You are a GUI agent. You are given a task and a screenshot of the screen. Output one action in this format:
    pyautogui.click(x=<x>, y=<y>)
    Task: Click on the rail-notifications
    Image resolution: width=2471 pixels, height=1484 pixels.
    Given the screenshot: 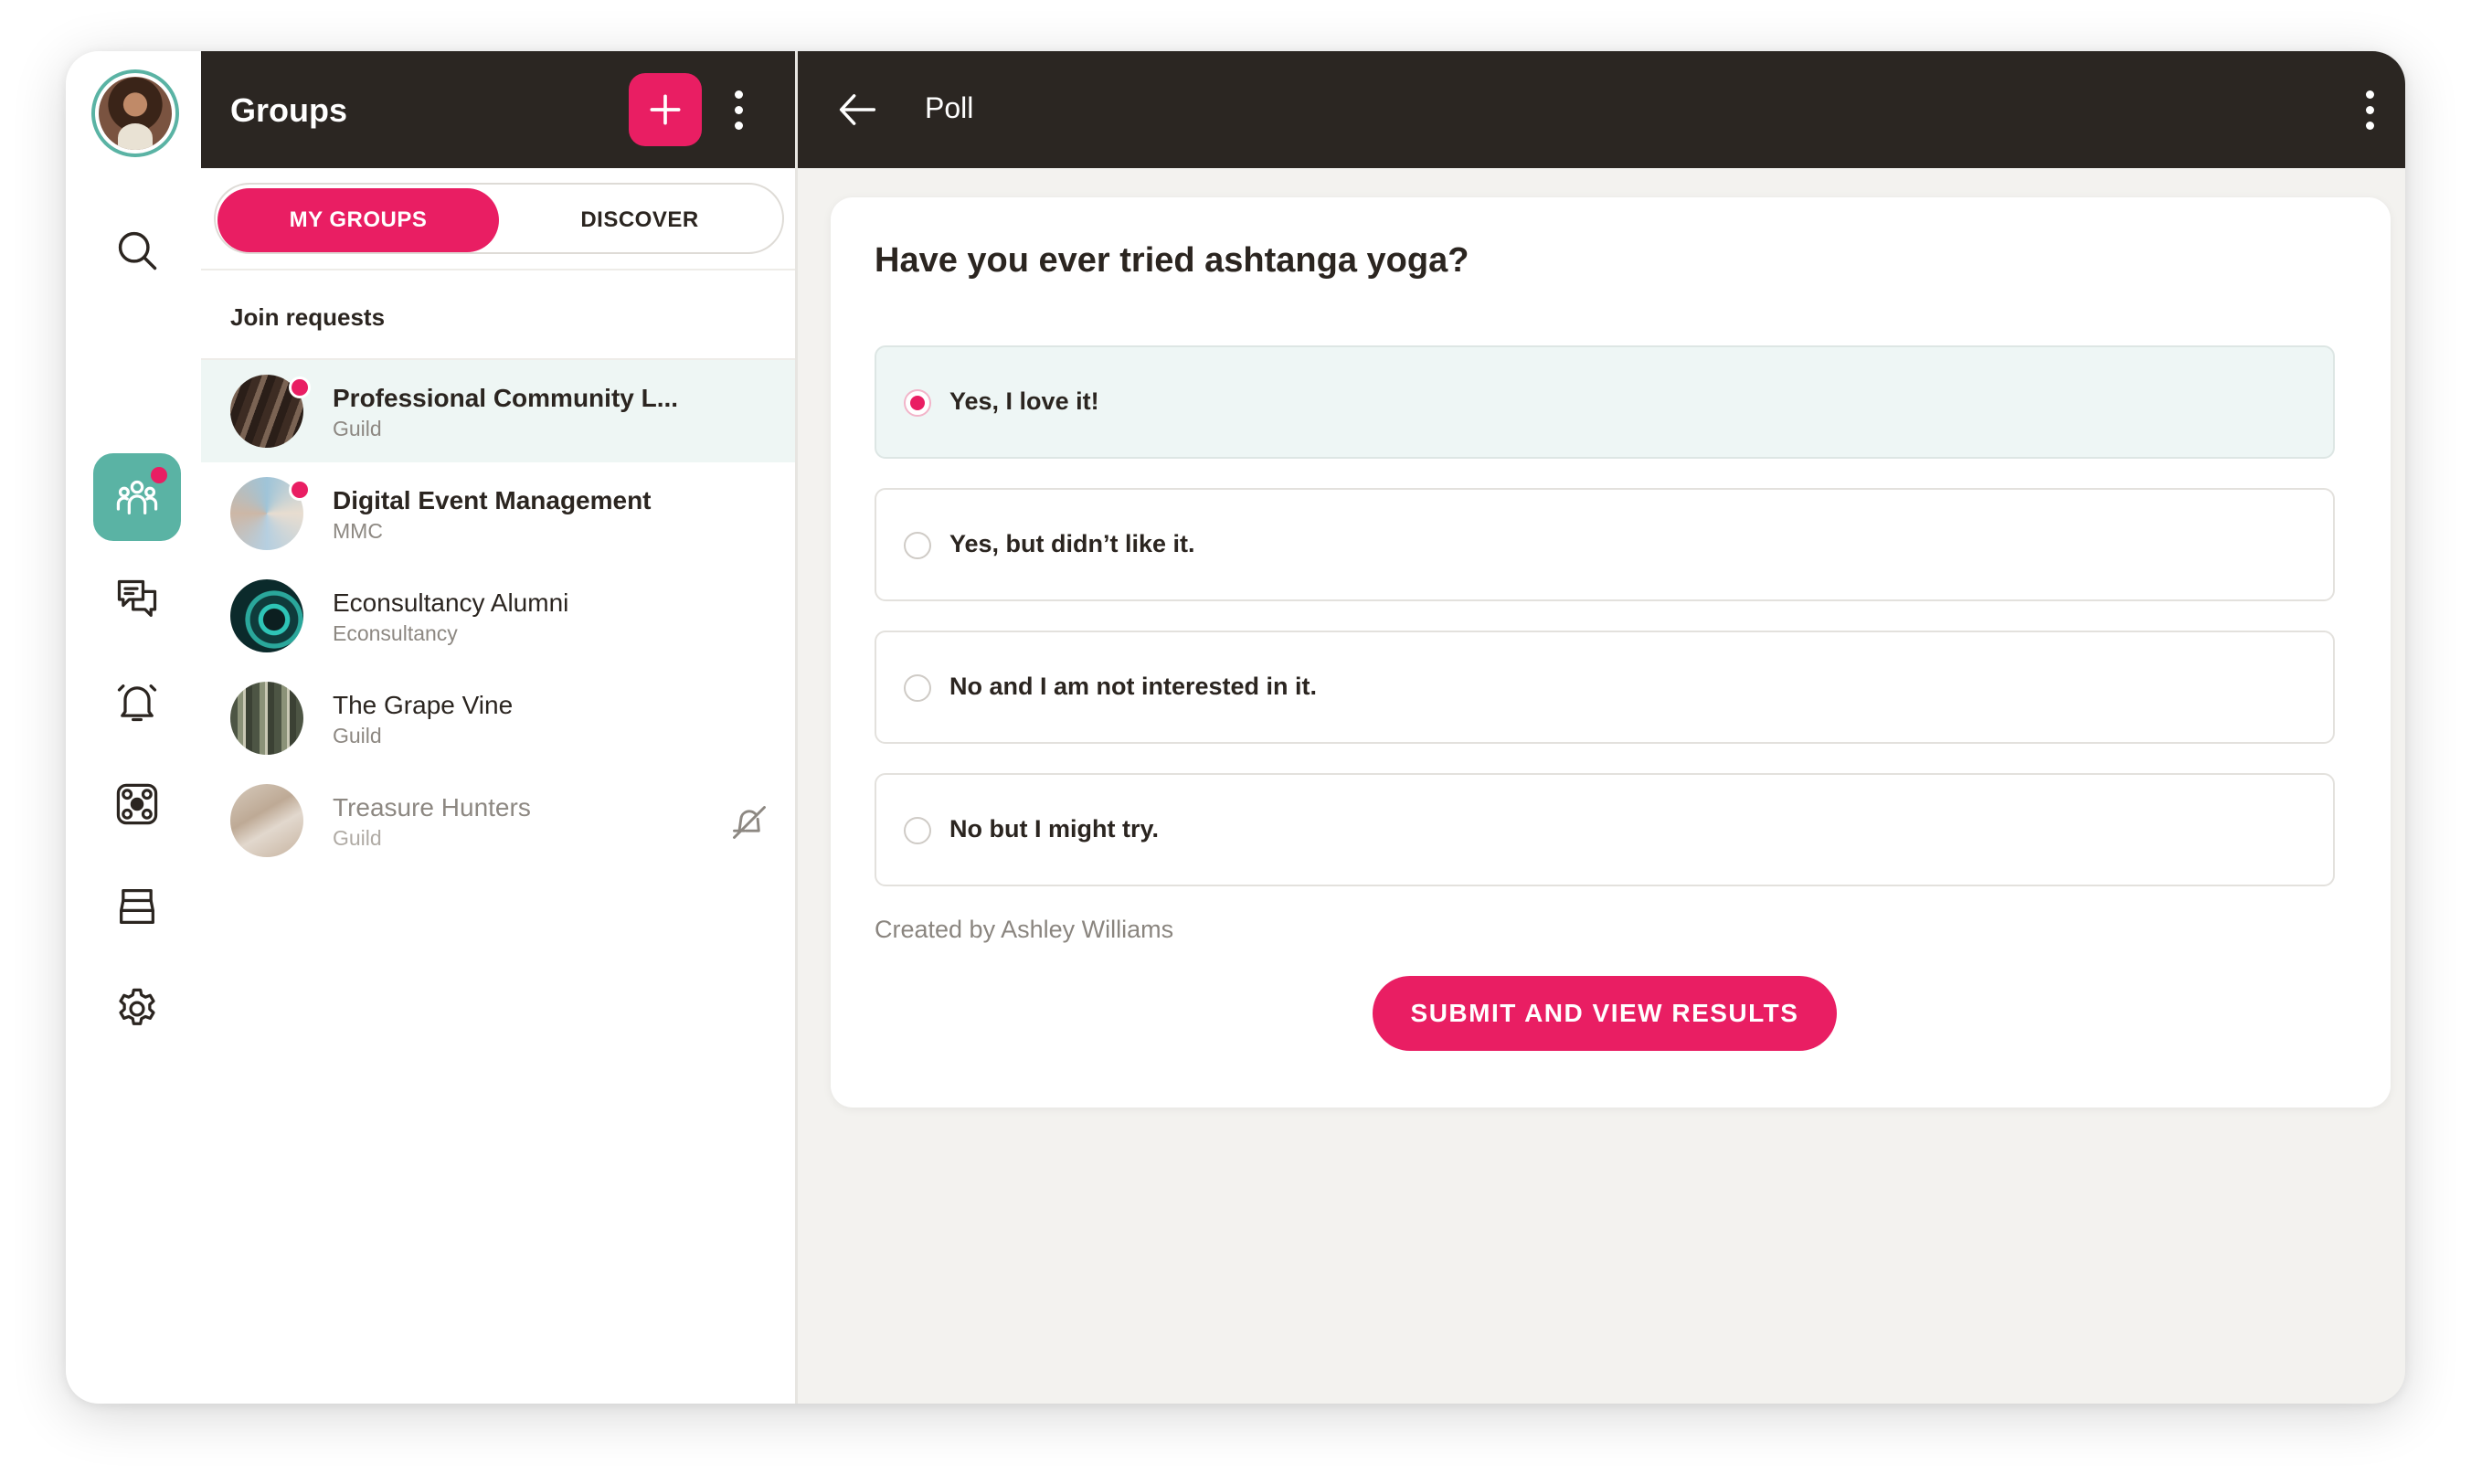 What is the action you would take?
    pyautogui.click(x=137, y=702)
    